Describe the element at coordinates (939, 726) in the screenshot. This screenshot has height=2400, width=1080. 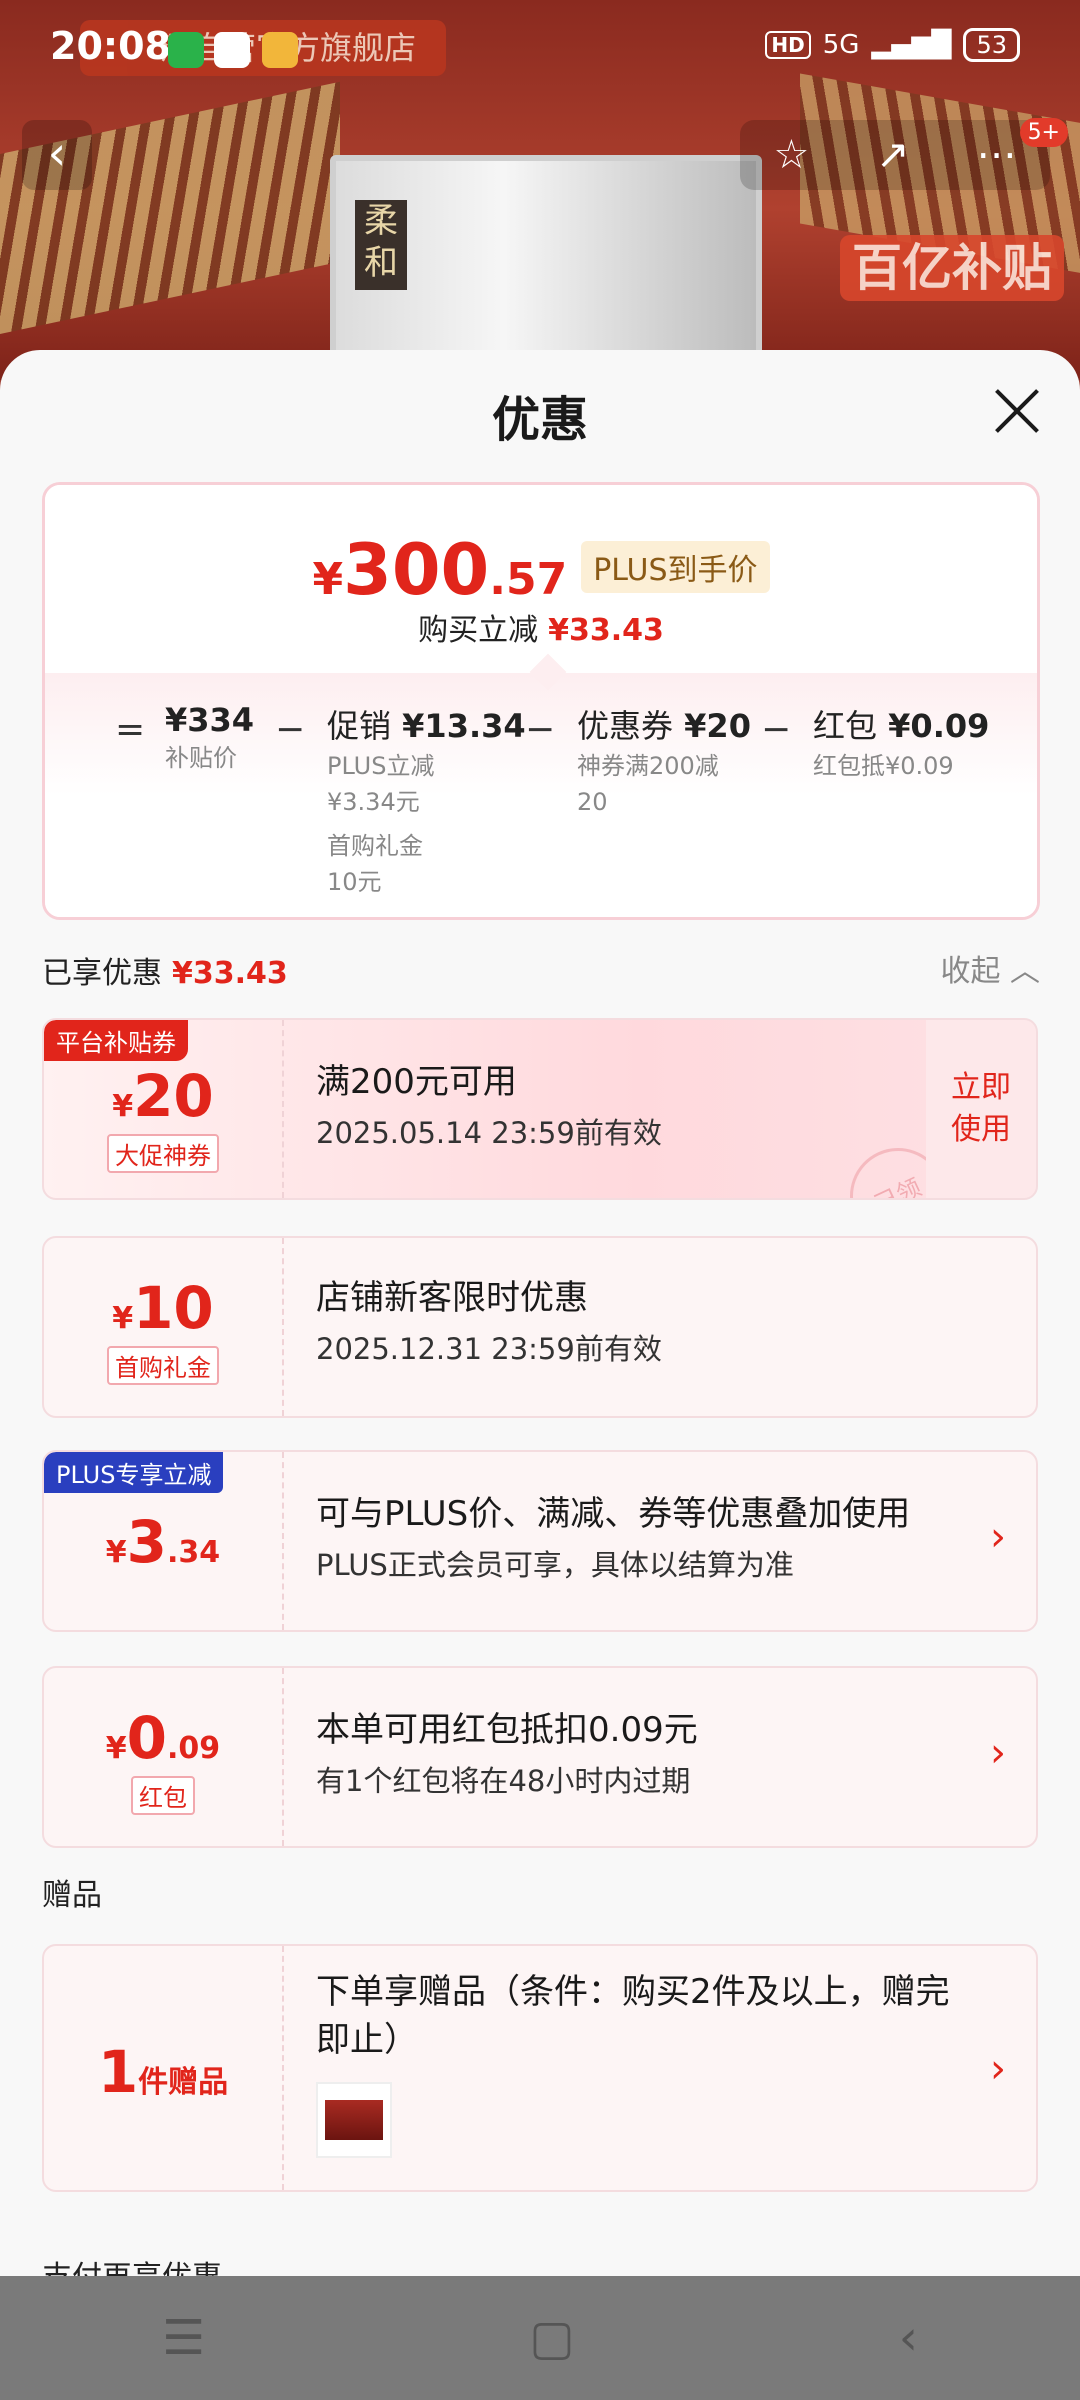
I see `redpacket-value: ¥0.09` at that location.